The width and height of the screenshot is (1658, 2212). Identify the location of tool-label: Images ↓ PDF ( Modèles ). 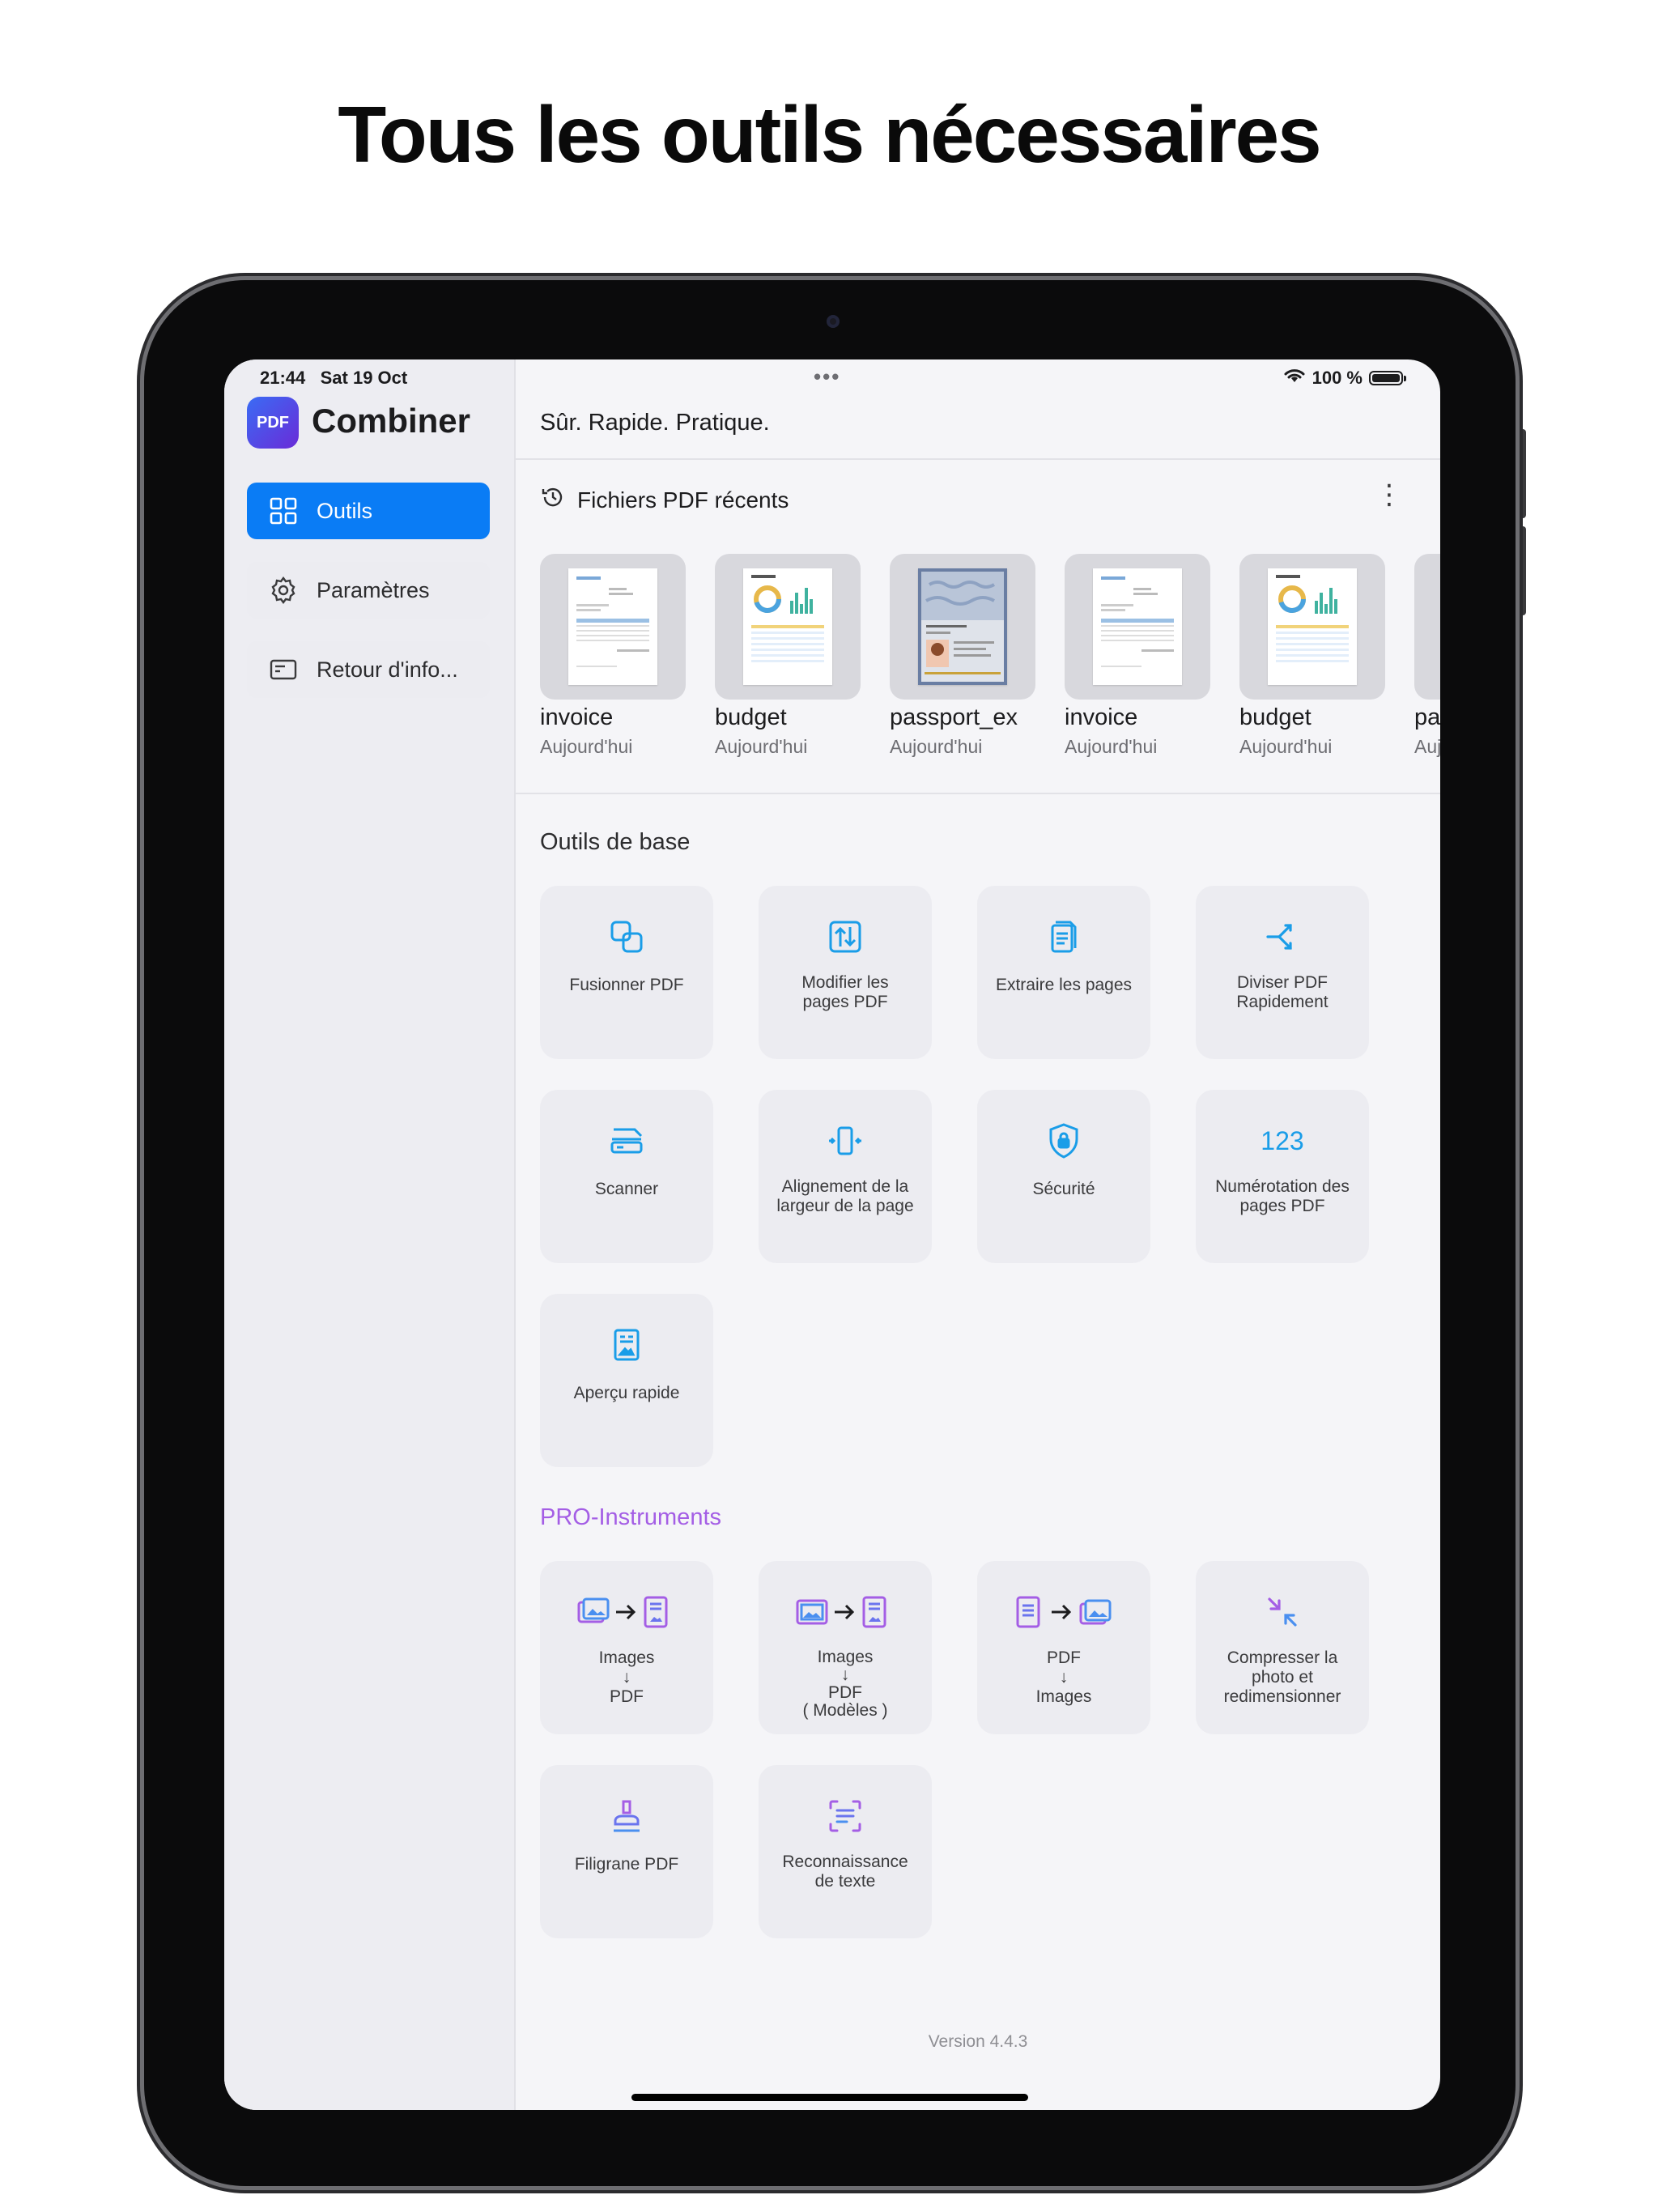
(845, 1684).